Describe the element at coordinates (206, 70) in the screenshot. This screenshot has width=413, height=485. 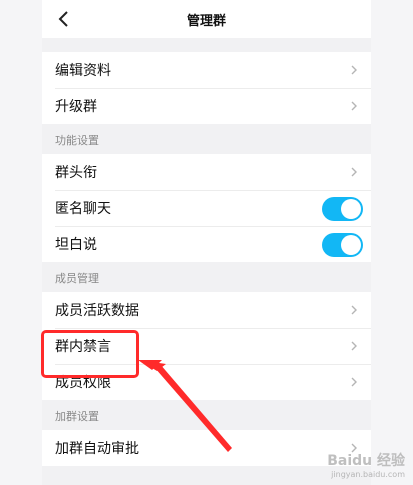
I see `row-edit-profile: 编辑资料` at that location.